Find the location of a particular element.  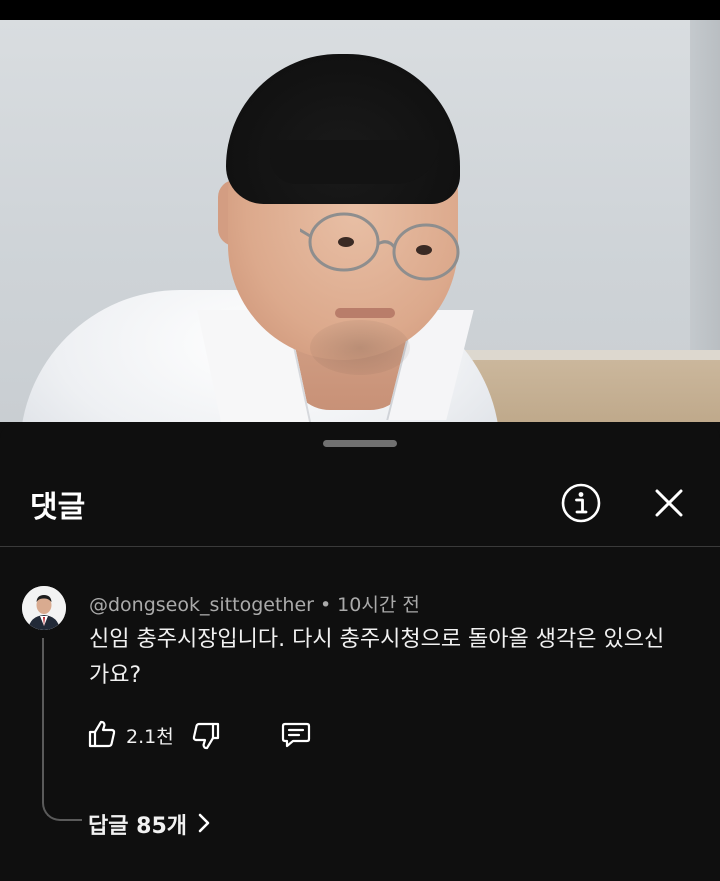

thumbs-down-icon is located at coordinates (206, 736).